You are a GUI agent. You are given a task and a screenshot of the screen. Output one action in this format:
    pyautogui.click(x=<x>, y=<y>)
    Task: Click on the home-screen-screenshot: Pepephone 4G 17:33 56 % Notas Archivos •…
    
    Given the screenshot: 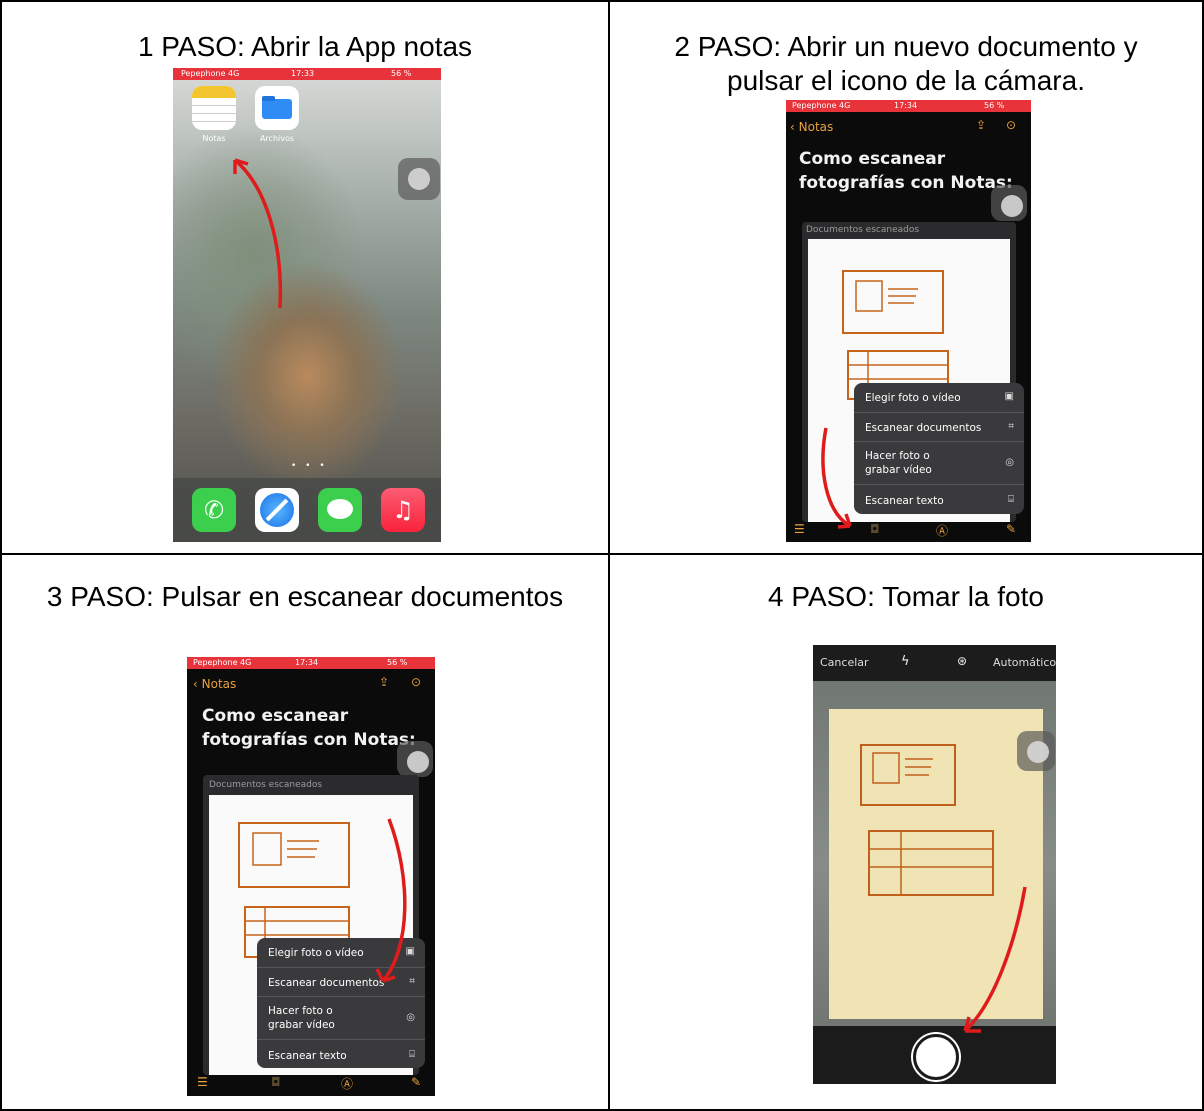 What is the action you would take?
    pyautogui.click(x=307, y=305)
    